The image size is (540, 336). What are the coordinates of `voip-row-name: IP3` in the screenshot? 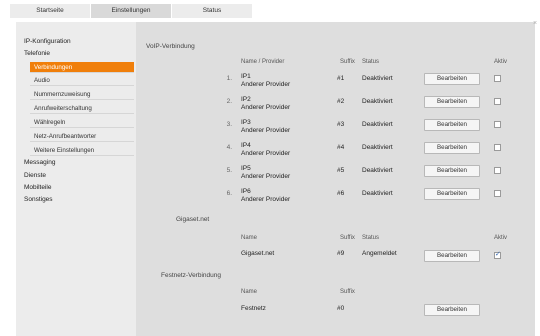 It's located at (246, 122).